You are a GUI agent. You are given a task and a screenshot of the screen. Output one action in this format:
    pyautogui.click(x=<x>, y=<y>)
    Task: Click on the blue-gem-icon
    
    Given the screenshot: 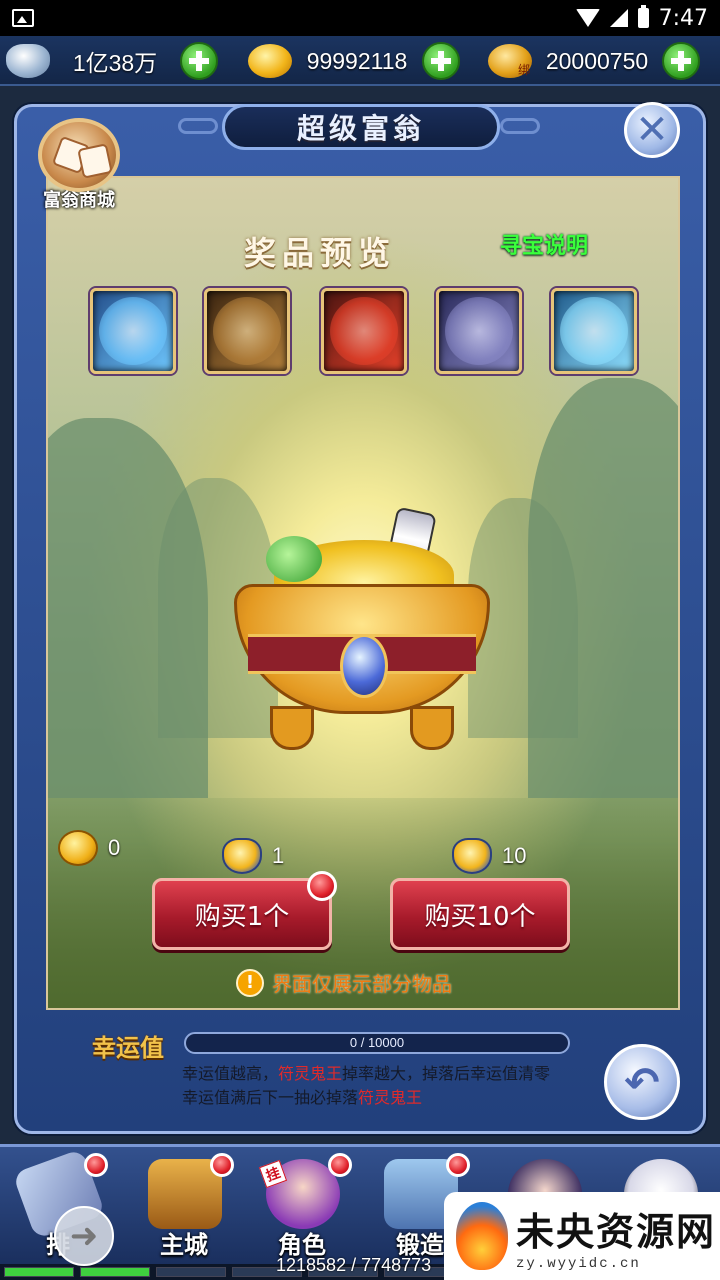 What is the action you would take?
    pyautogui.click(x=364, y=666)
    